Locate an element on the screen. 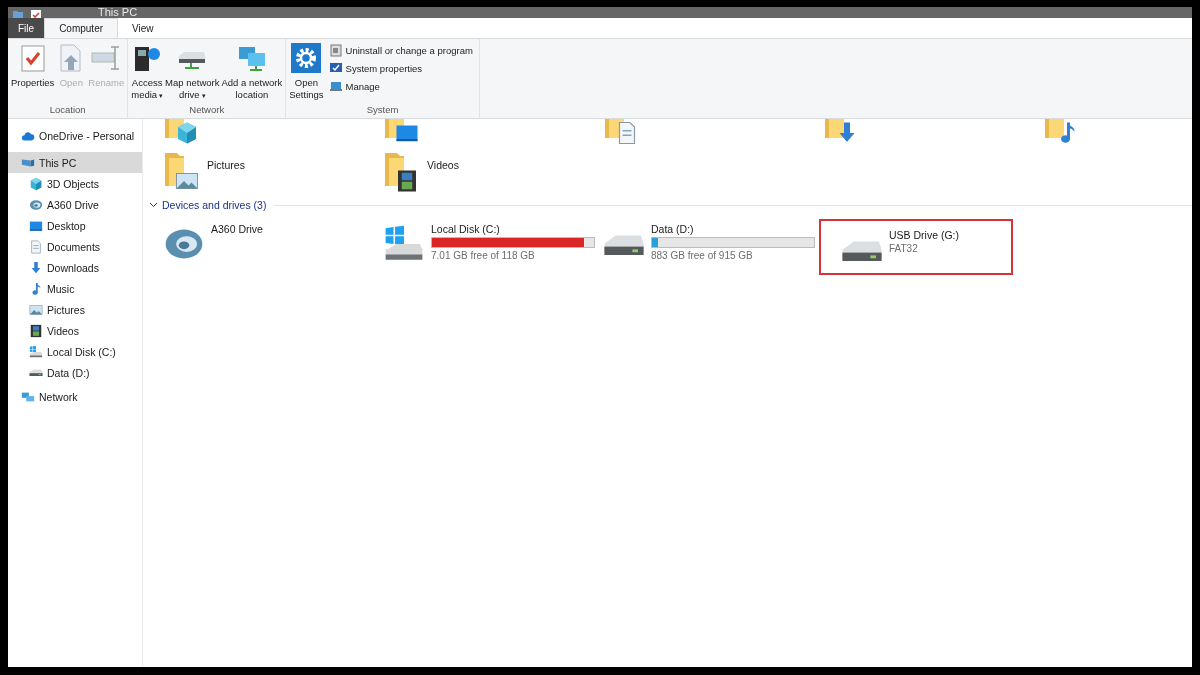 The height and width of the screenshot is (675, 1200). nav-item: A360 Drive is located at coordinates (75, 204).